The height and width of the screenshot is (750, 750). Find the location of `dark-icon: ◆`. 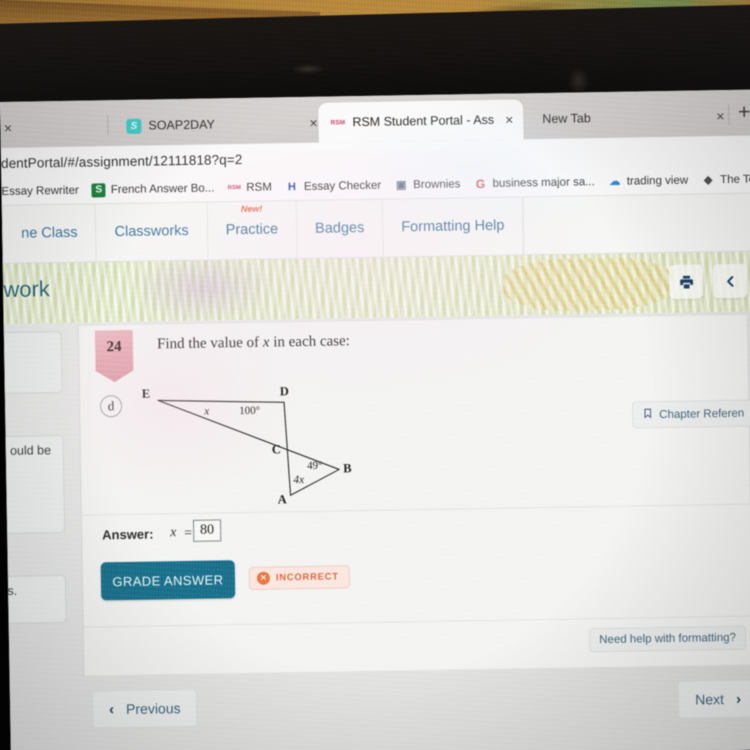

dark-icon: ◆ is located at coordinates (708, 180).